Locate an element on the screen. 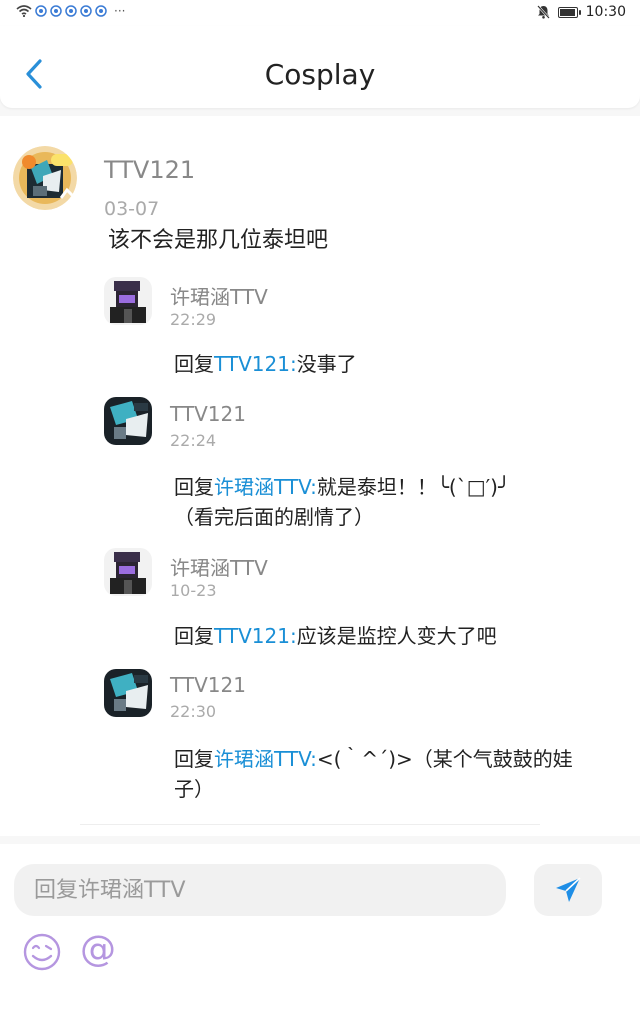  status-bar: ··· 10:30 is located at coordinates (320, 13).